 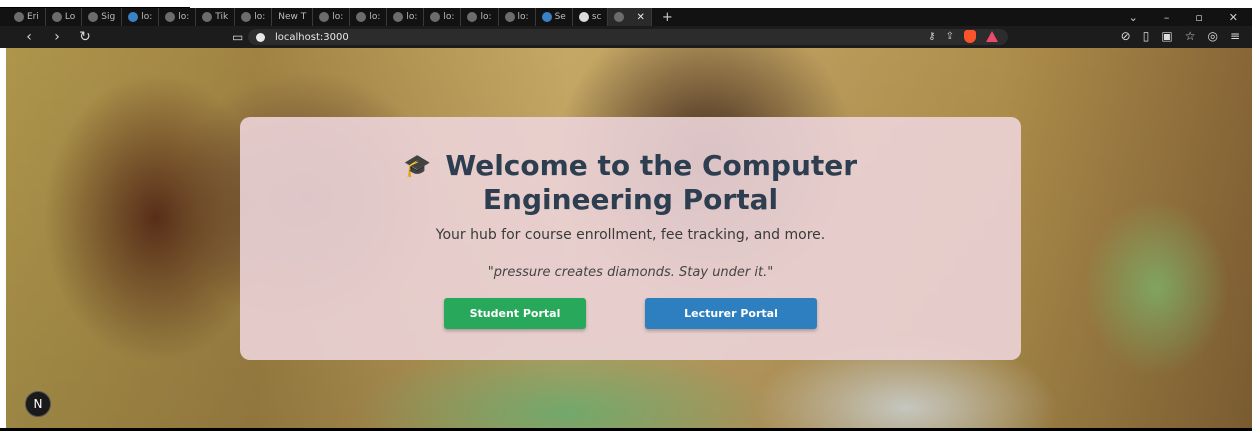 I want to click on brave-rewards-icon, so click(x=992, y=36).